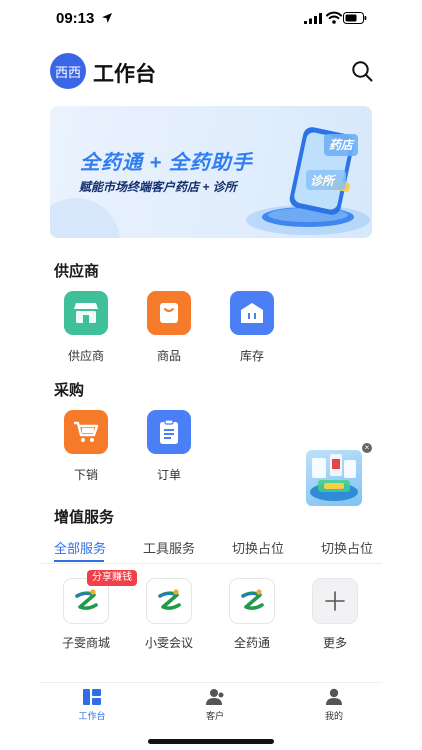  What do you see at coordinates (252, 313) in the screenshot?
I see `warehouse-icon` at bounding box center [252, 313].